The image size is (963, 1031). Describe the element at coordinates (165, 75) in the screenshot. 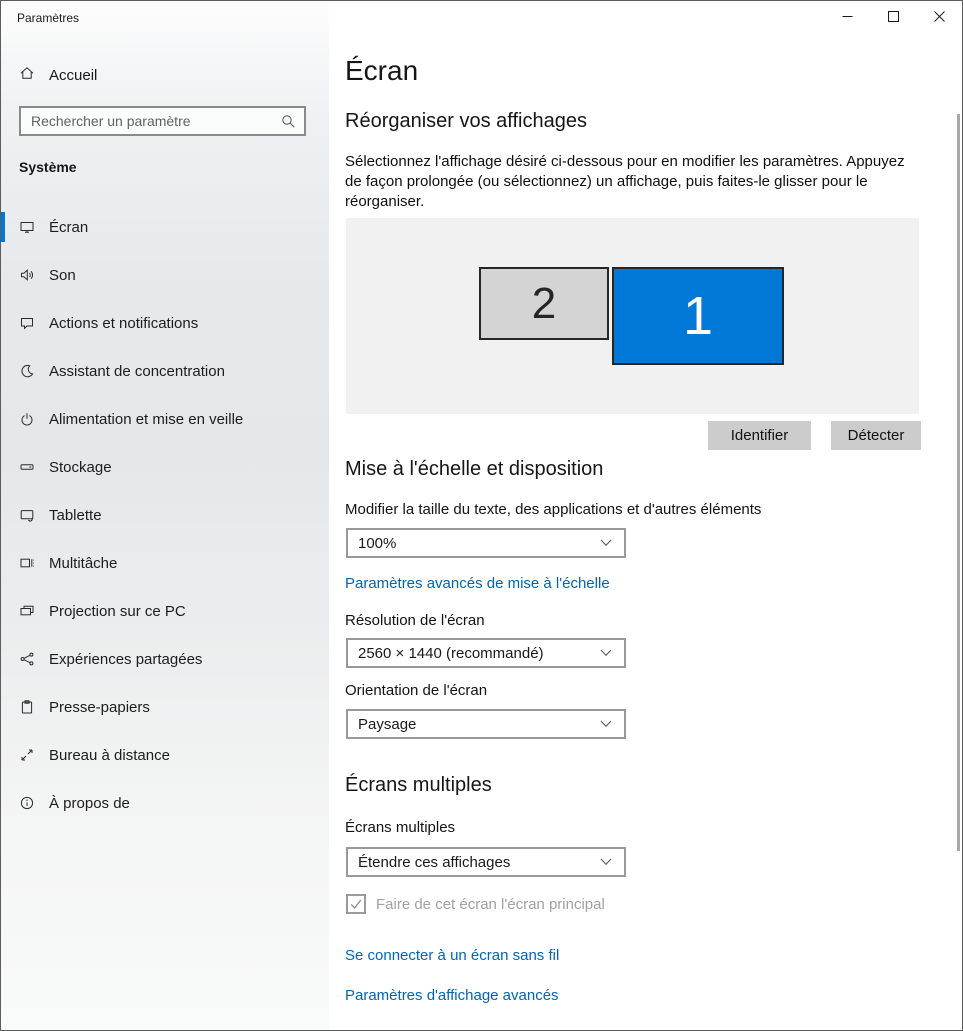

I see `sidebar-item-accueil: Accueil` at that location.